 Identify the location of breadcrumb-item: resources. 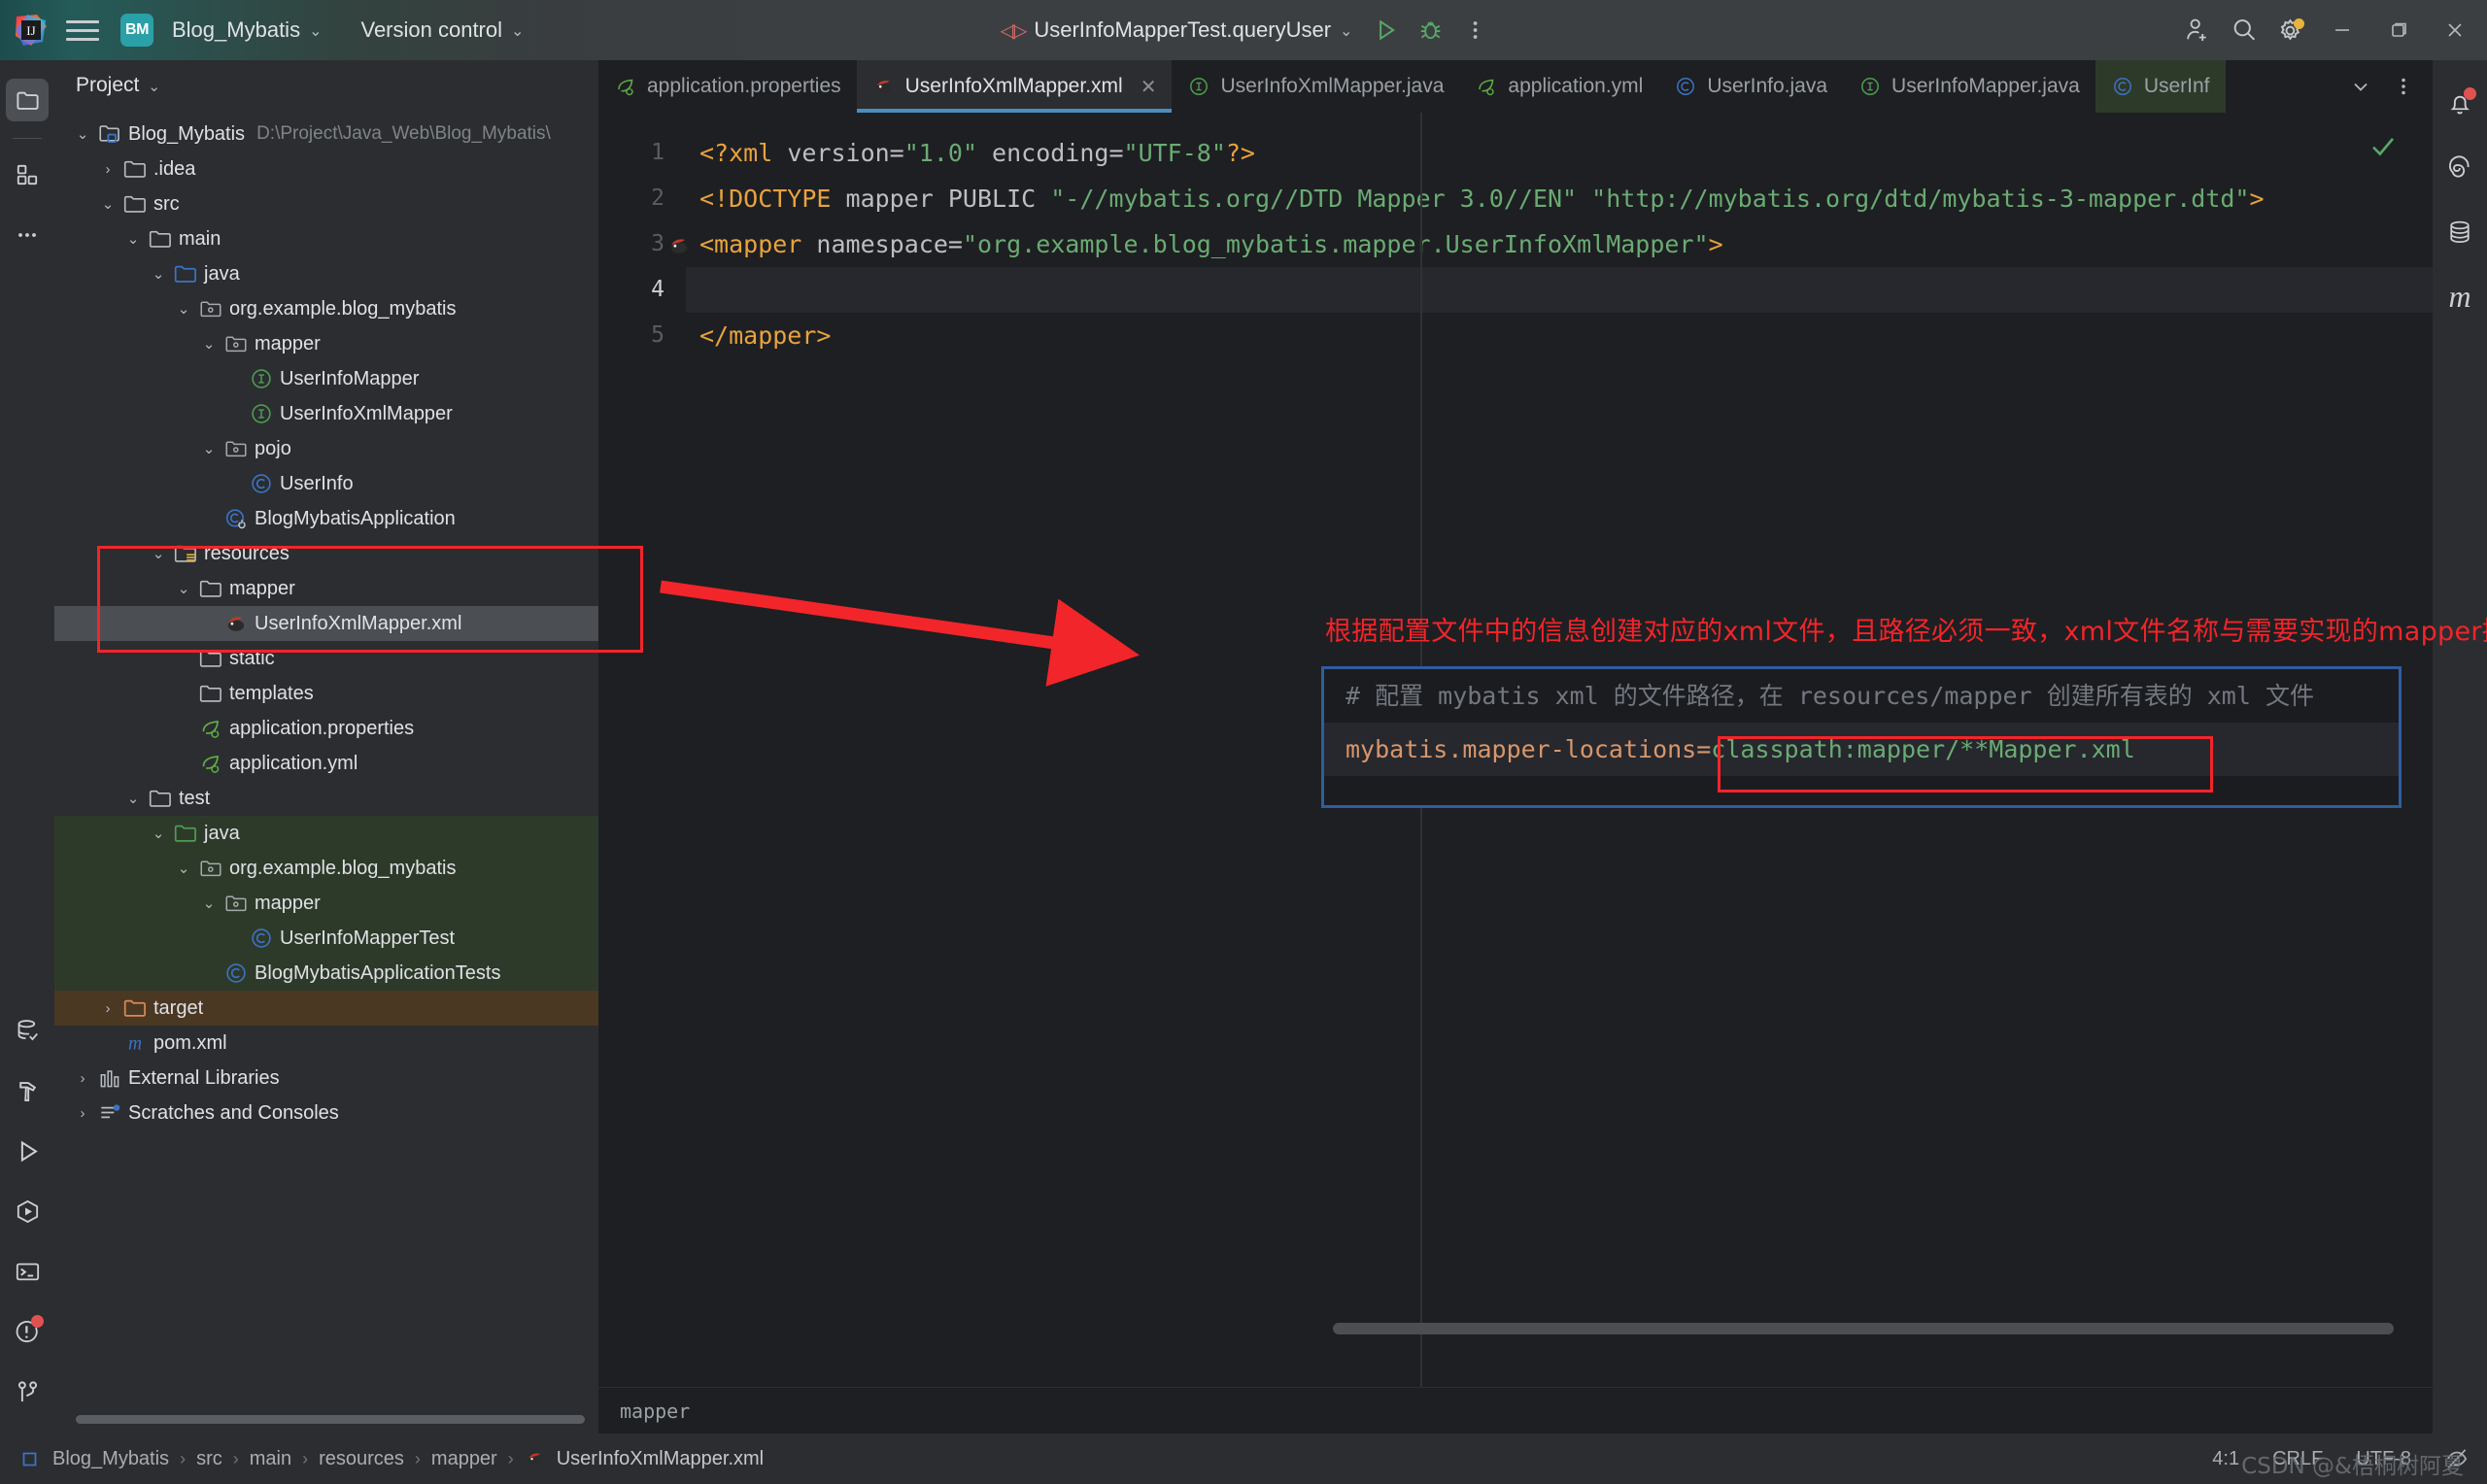
(361, 1459).